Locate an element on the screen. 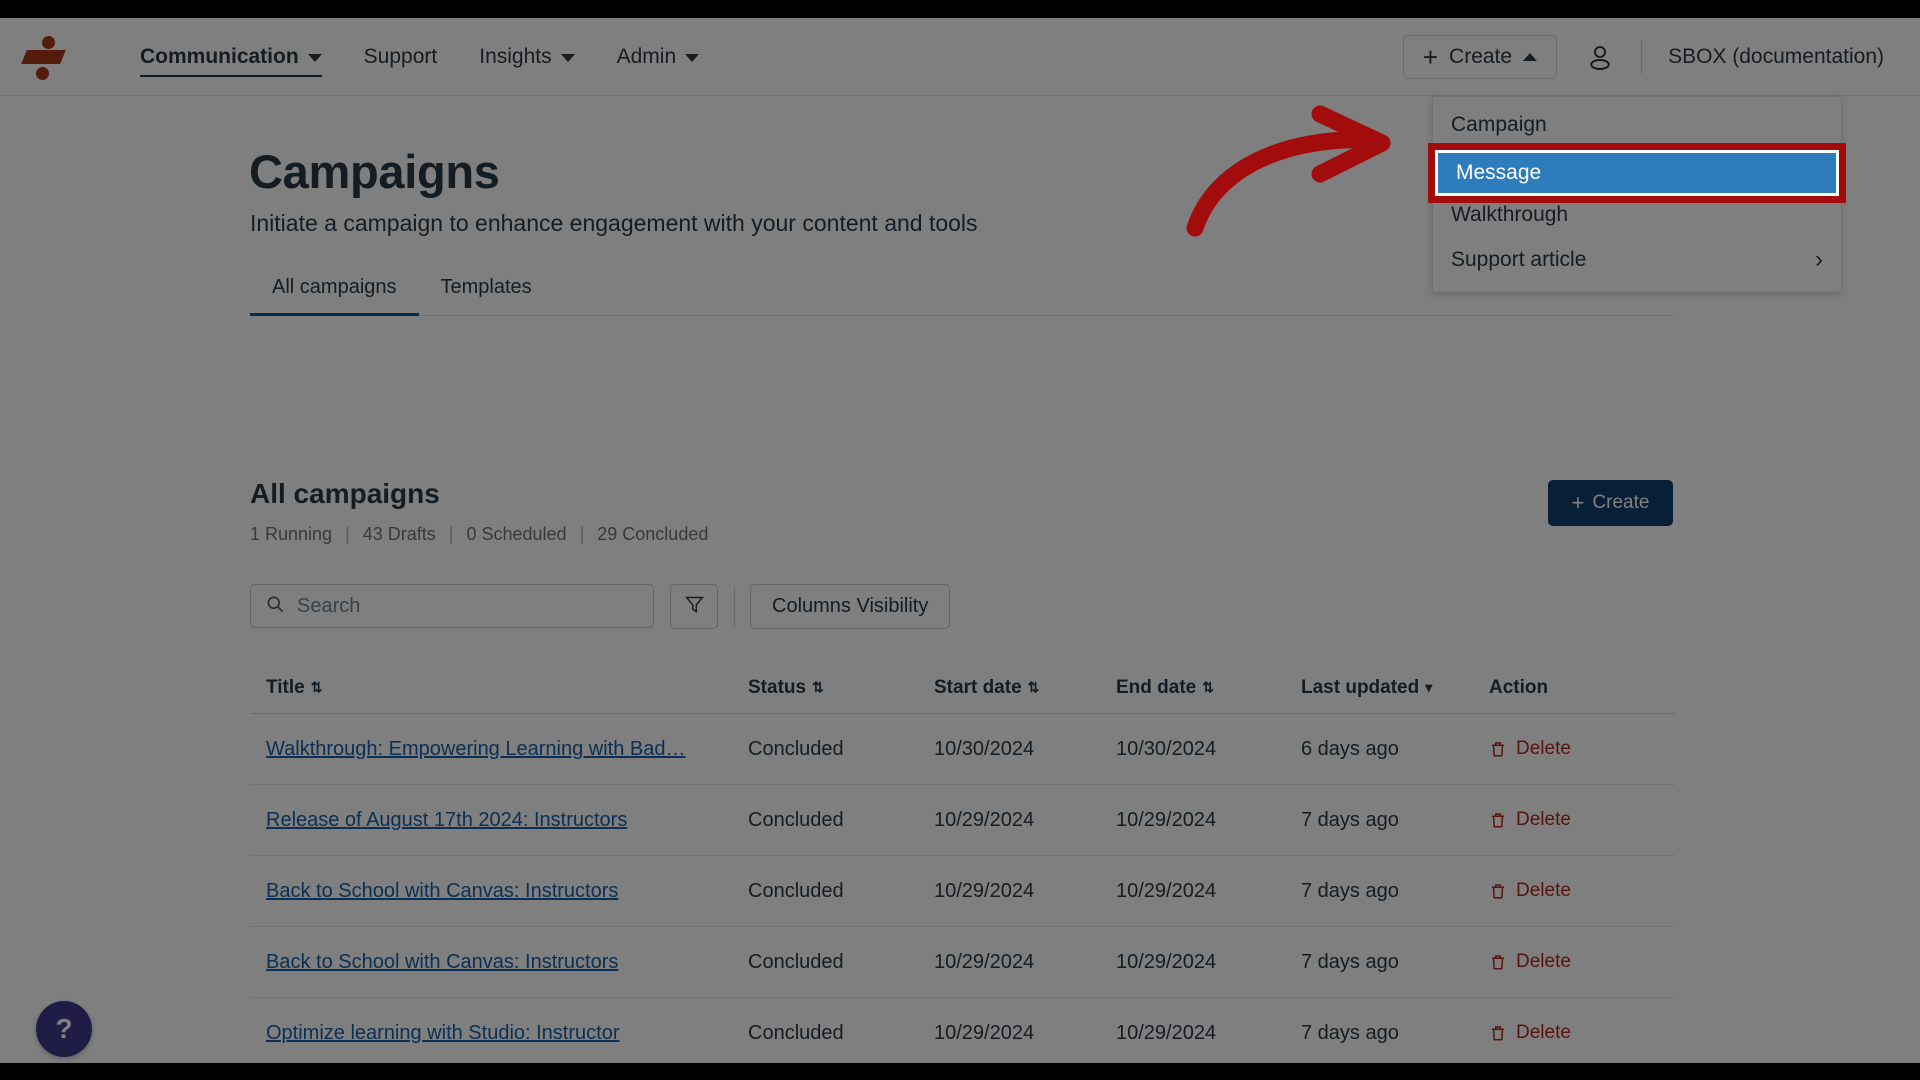 The image size is (1920, 1080). column-header-status: Status ⇅ is located at coordinates (841, 688).